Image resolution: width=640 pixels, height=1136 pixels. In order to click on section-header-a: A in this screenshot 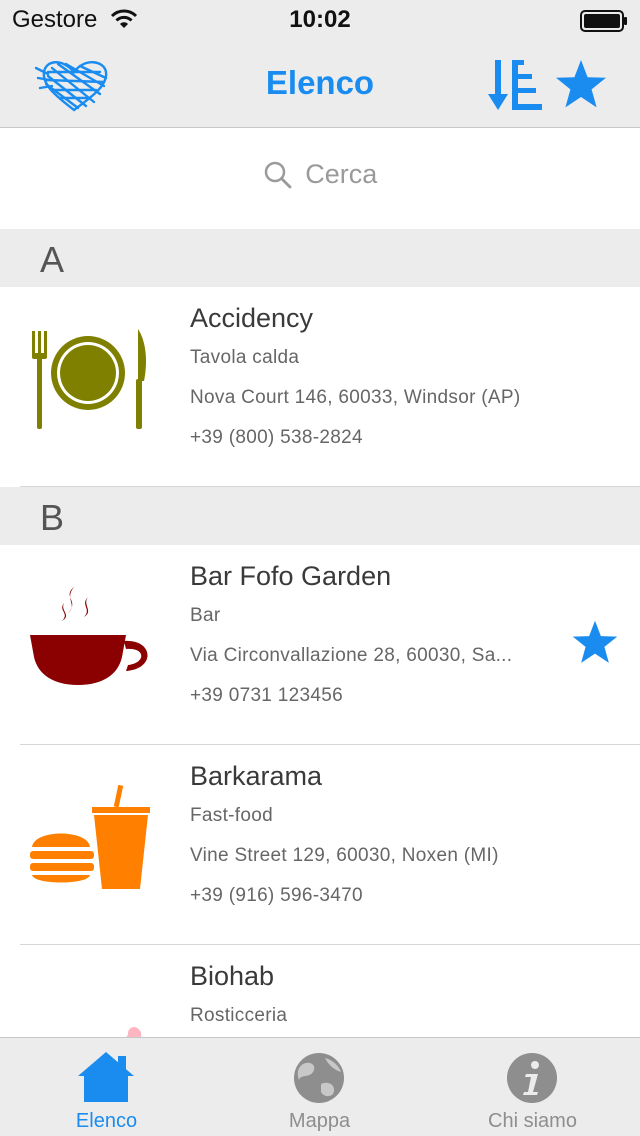, I will do `click(320, 258)`.